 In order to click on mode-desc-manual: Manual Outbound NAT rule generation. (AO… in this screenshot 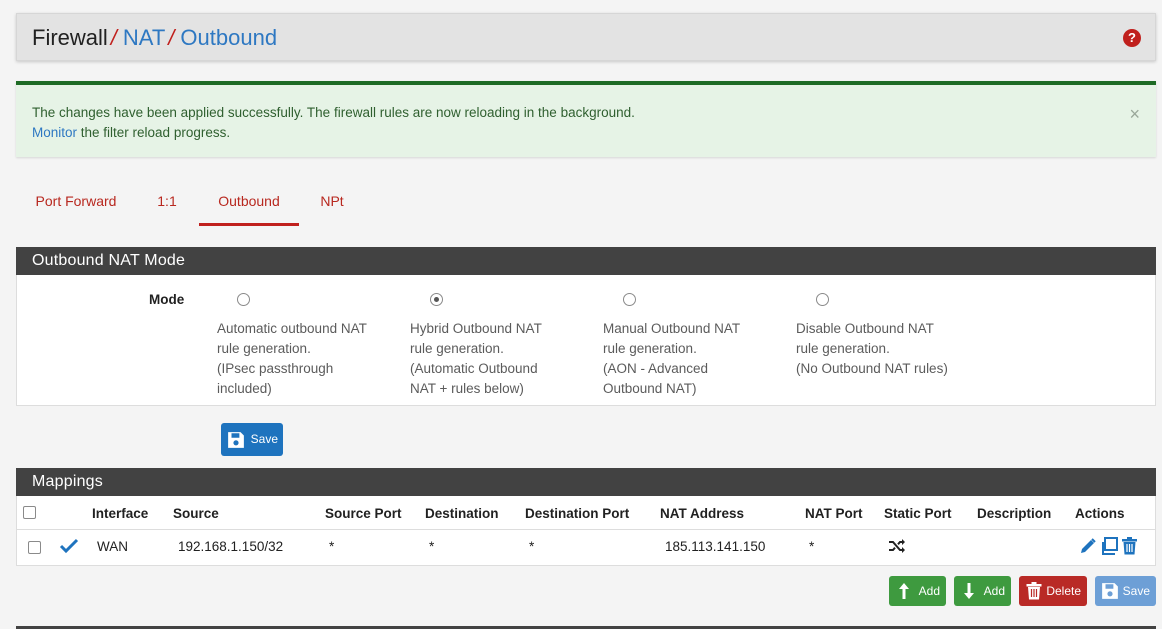, I will do `click(672, 358)`.